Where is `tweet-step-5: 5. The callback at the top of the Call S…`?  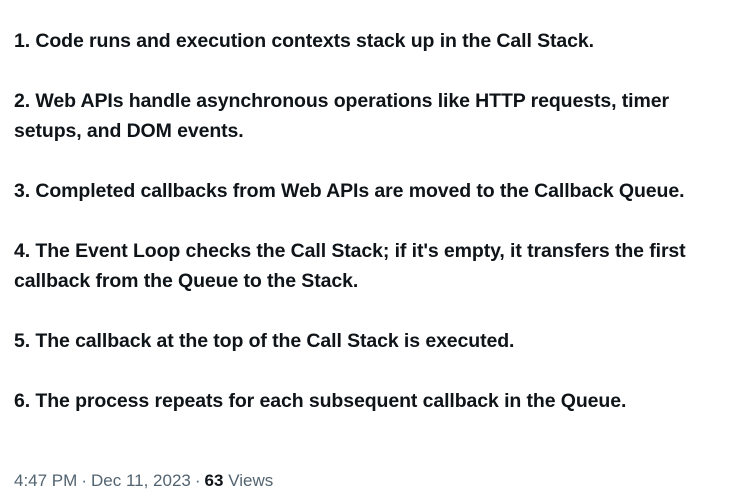 tweet-step-5: 5. The callback at the top of the Call S… is located at coordinates (264, 341).